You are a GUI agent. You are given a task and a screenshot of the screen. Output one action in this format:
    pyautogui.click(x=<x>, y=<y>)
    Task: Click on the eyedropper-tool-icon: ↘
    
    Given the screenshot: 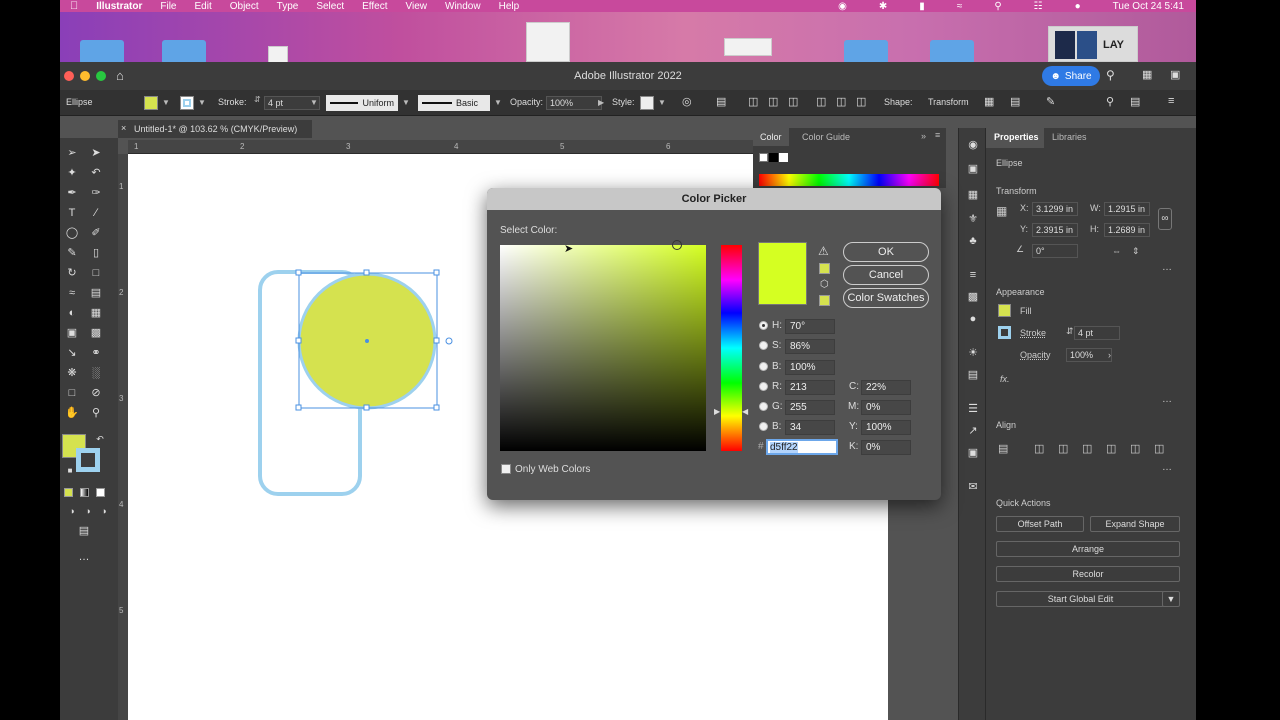 What is the action you would take?
    pyautogui.click(x=72, y=353)
    